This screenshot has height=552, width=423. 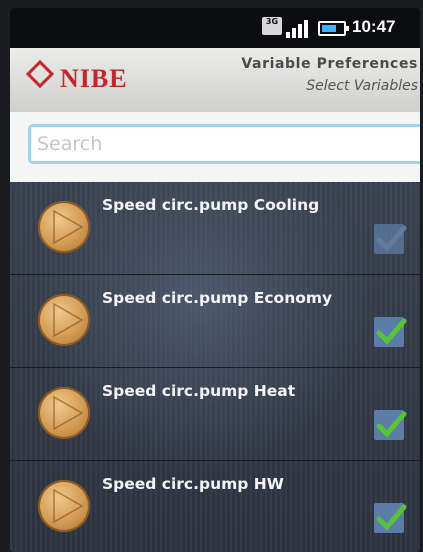 I want to click on signal-bars-icon, so click(x=300, y=28).